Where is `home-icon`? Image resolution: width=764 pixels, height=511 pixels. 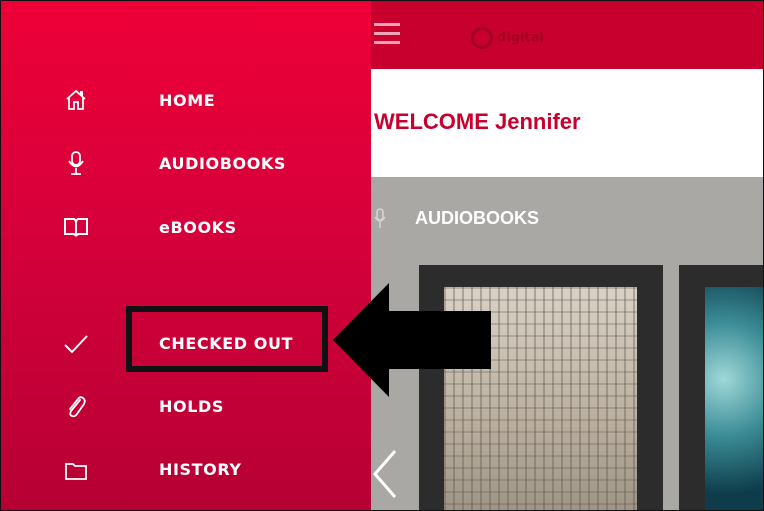 home-icon is located at coordinates (76, 99).